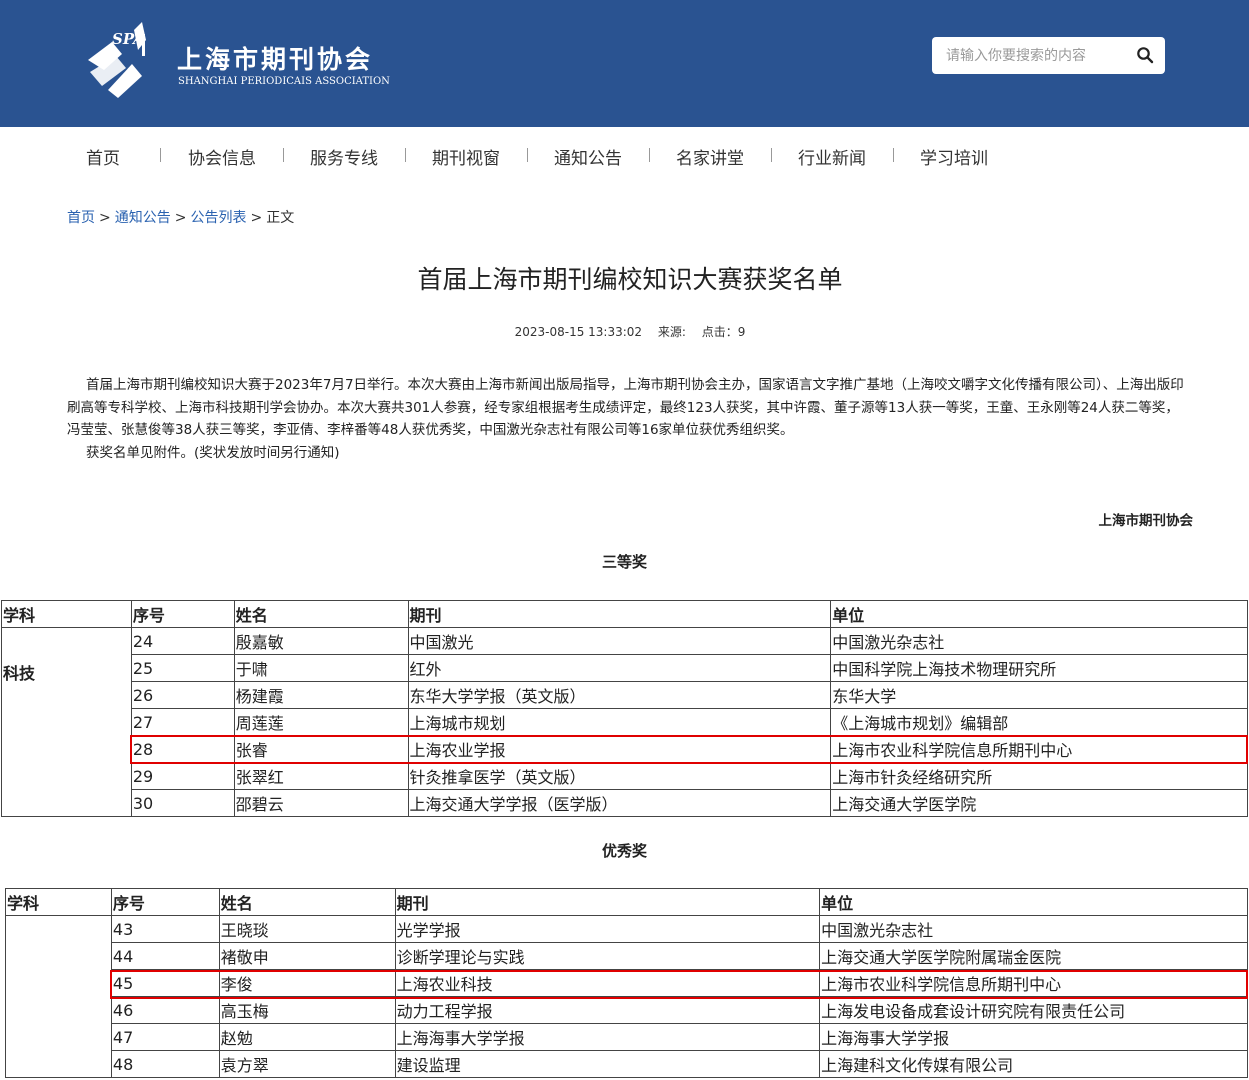 This screenshot has width=1249, height=1080. What do you see at coordinates (1039, 695) in the screenshot?
I see `cell-unit: 东华大学` at bounding box center [1039, 695].